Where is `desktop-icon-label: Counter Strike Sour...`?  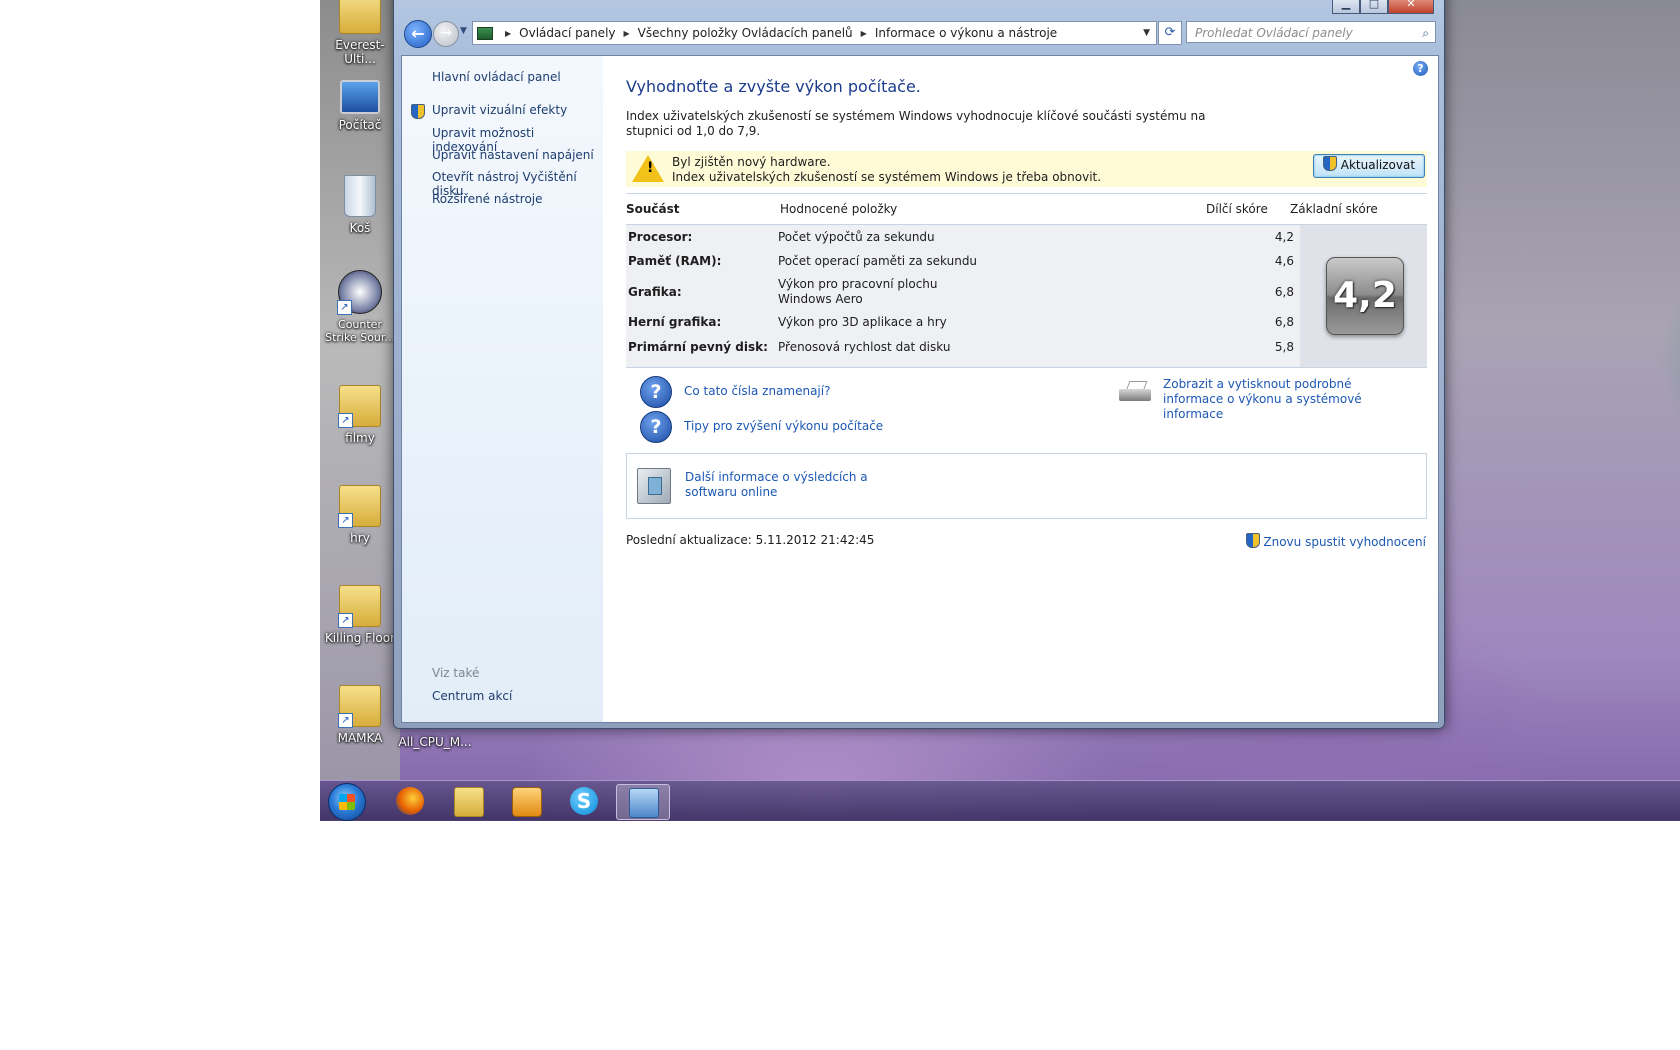
desktop-icon-label: Counter Strike Sour... is located at coordinates (360, 331).